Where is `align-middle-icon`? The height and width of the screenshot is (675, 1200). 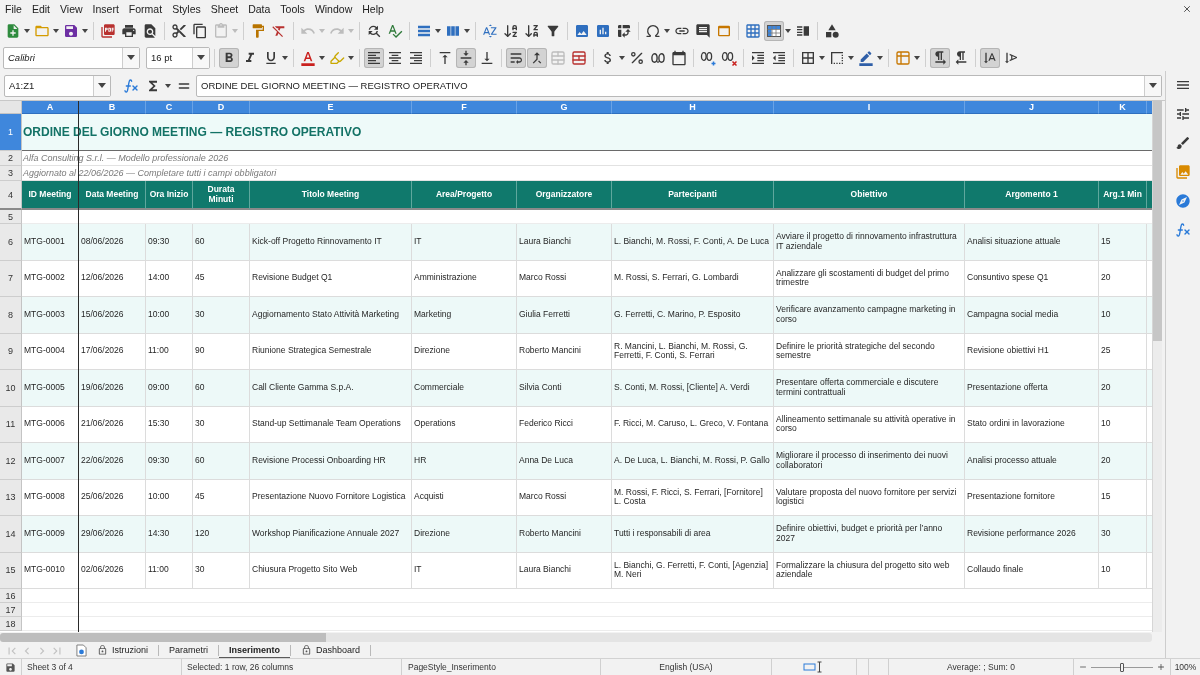 align-middle-icon is located at coordinates (466, 57).